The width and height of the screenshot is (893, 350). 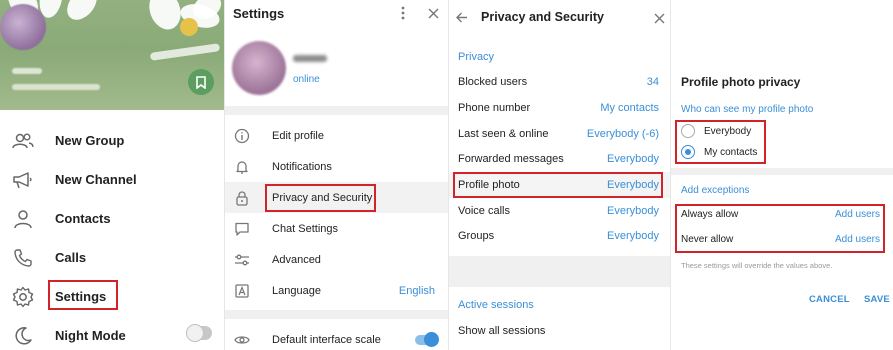 I want to click on row-label: Voice calls, so click(x=484, y=211).